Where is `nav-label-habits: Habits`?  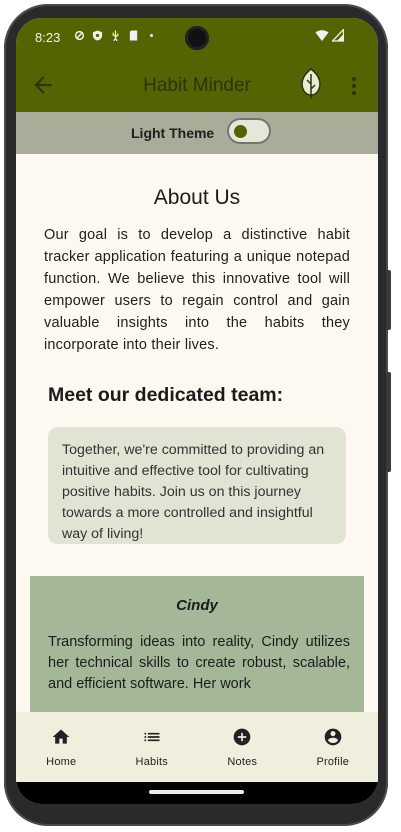 nav-label-habits: Habits is located at coordinates (151, 762).